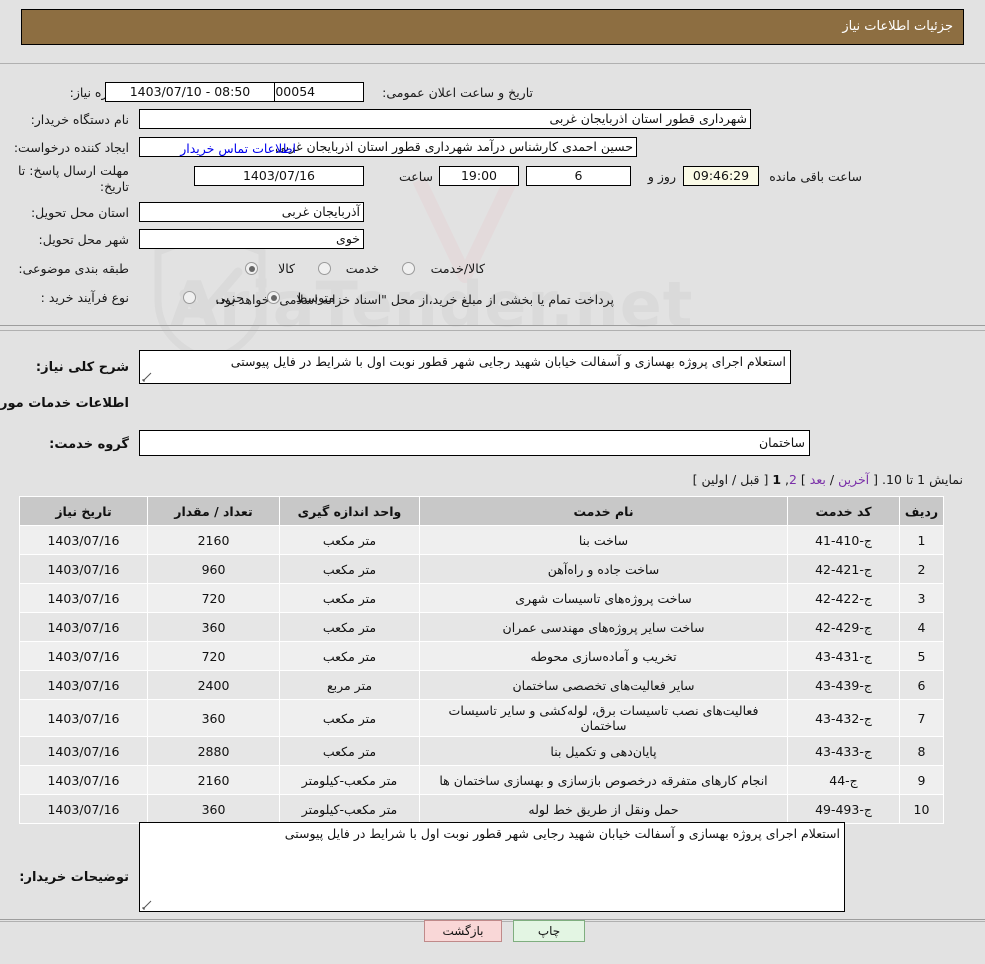  I want to click on resize-grip-icon-notes, so click(147, 905).